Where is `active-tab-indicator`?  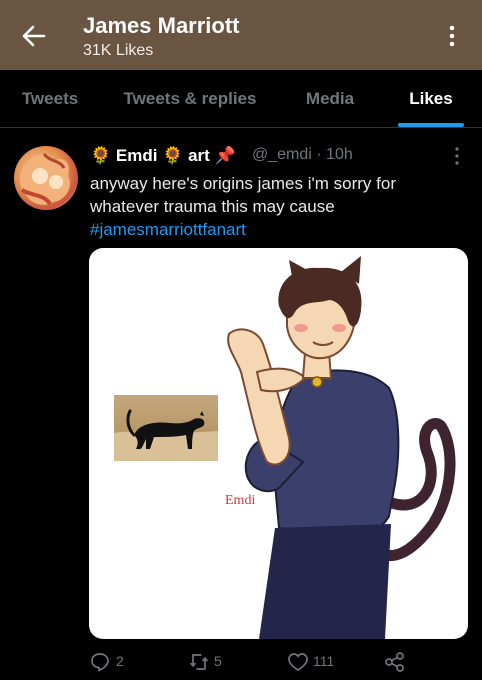 active-tab-indicator is located at coordinates (431, 125).